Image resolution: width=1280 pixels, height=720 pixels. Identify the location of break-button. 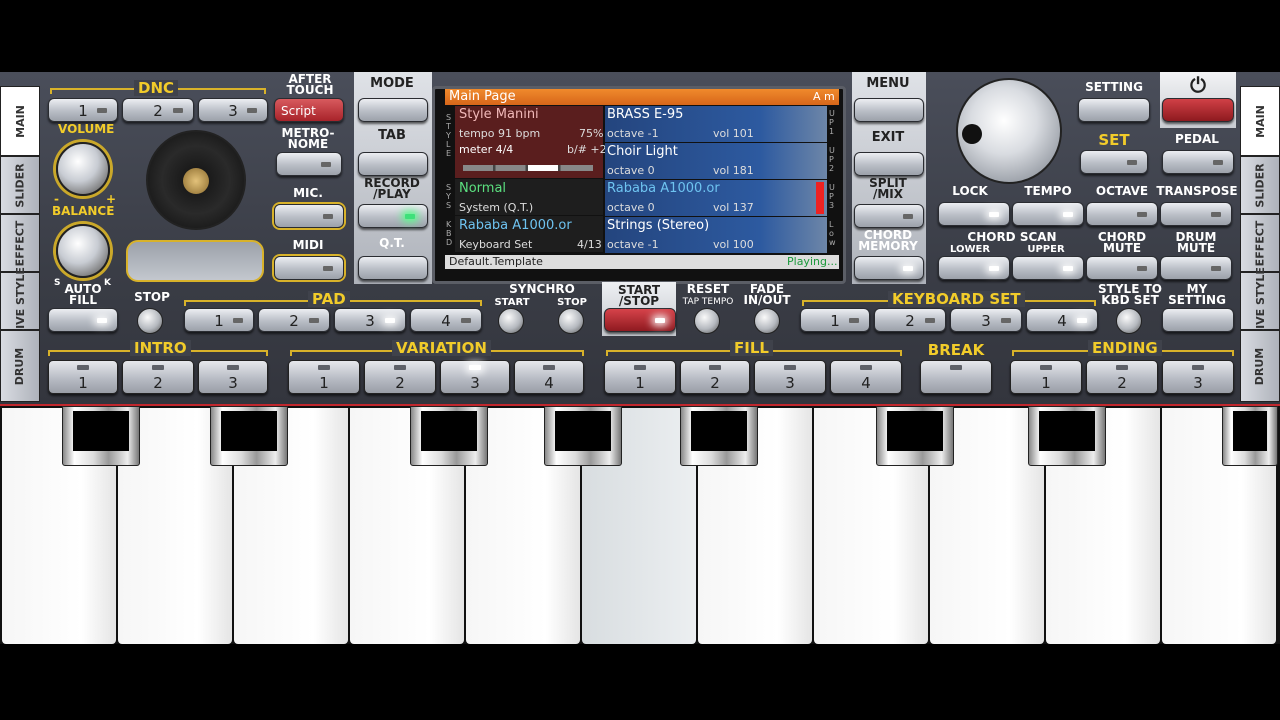
(956, 377).